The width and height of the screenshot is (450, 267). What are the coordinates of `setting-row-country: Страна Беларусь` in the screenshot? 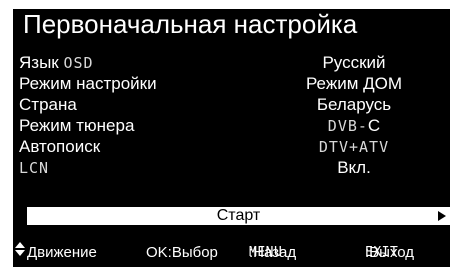 It's located at (231, 105).